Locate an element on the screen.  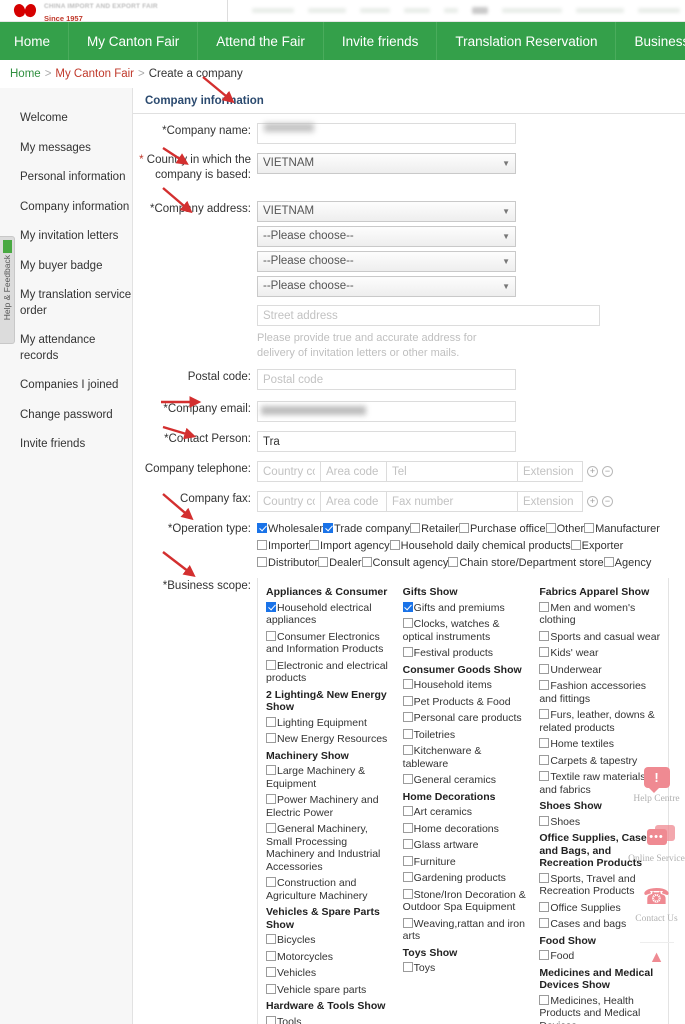
business-scope-option: Household electrical appliances is located at coordinates (328, 614).